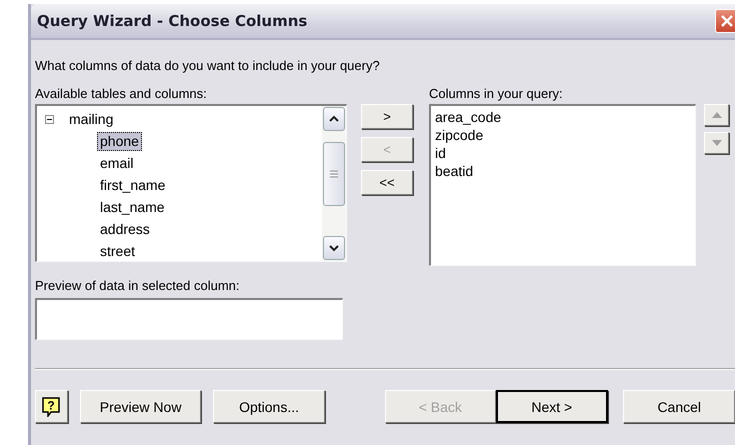 This screenshot has height=445, width=735. I want to click on dialog-button: Preview Now, so click(141, 406).